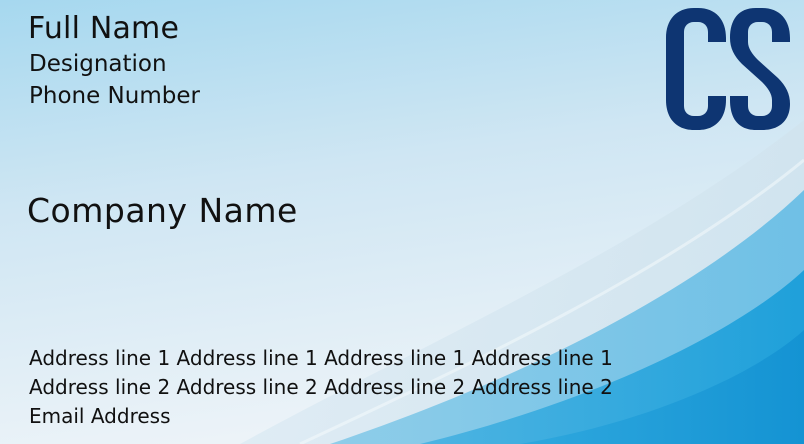  I want to click on company-name: Company Name, so click(162, 210).